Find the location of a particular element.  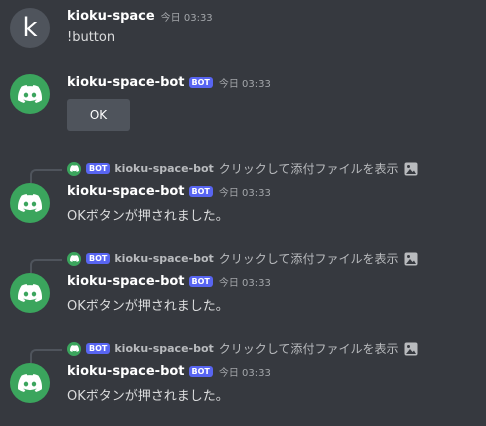

avatar-letter: k is located at coordinates (30, 28).